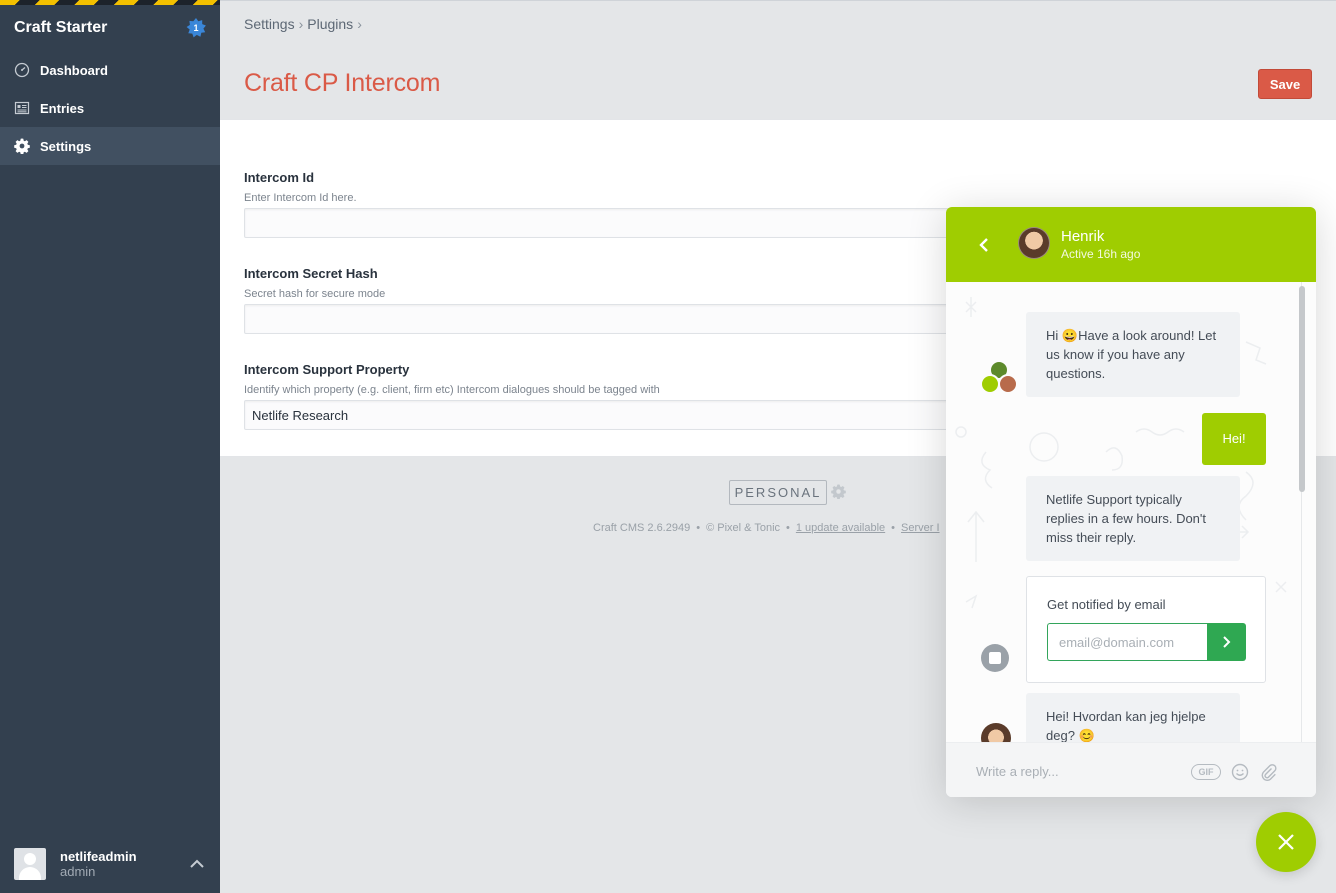 The height and width of the screenshot is (893, 1336). I want to click on footer-copyright: © Pixel & Tonic, so click(743, 528).